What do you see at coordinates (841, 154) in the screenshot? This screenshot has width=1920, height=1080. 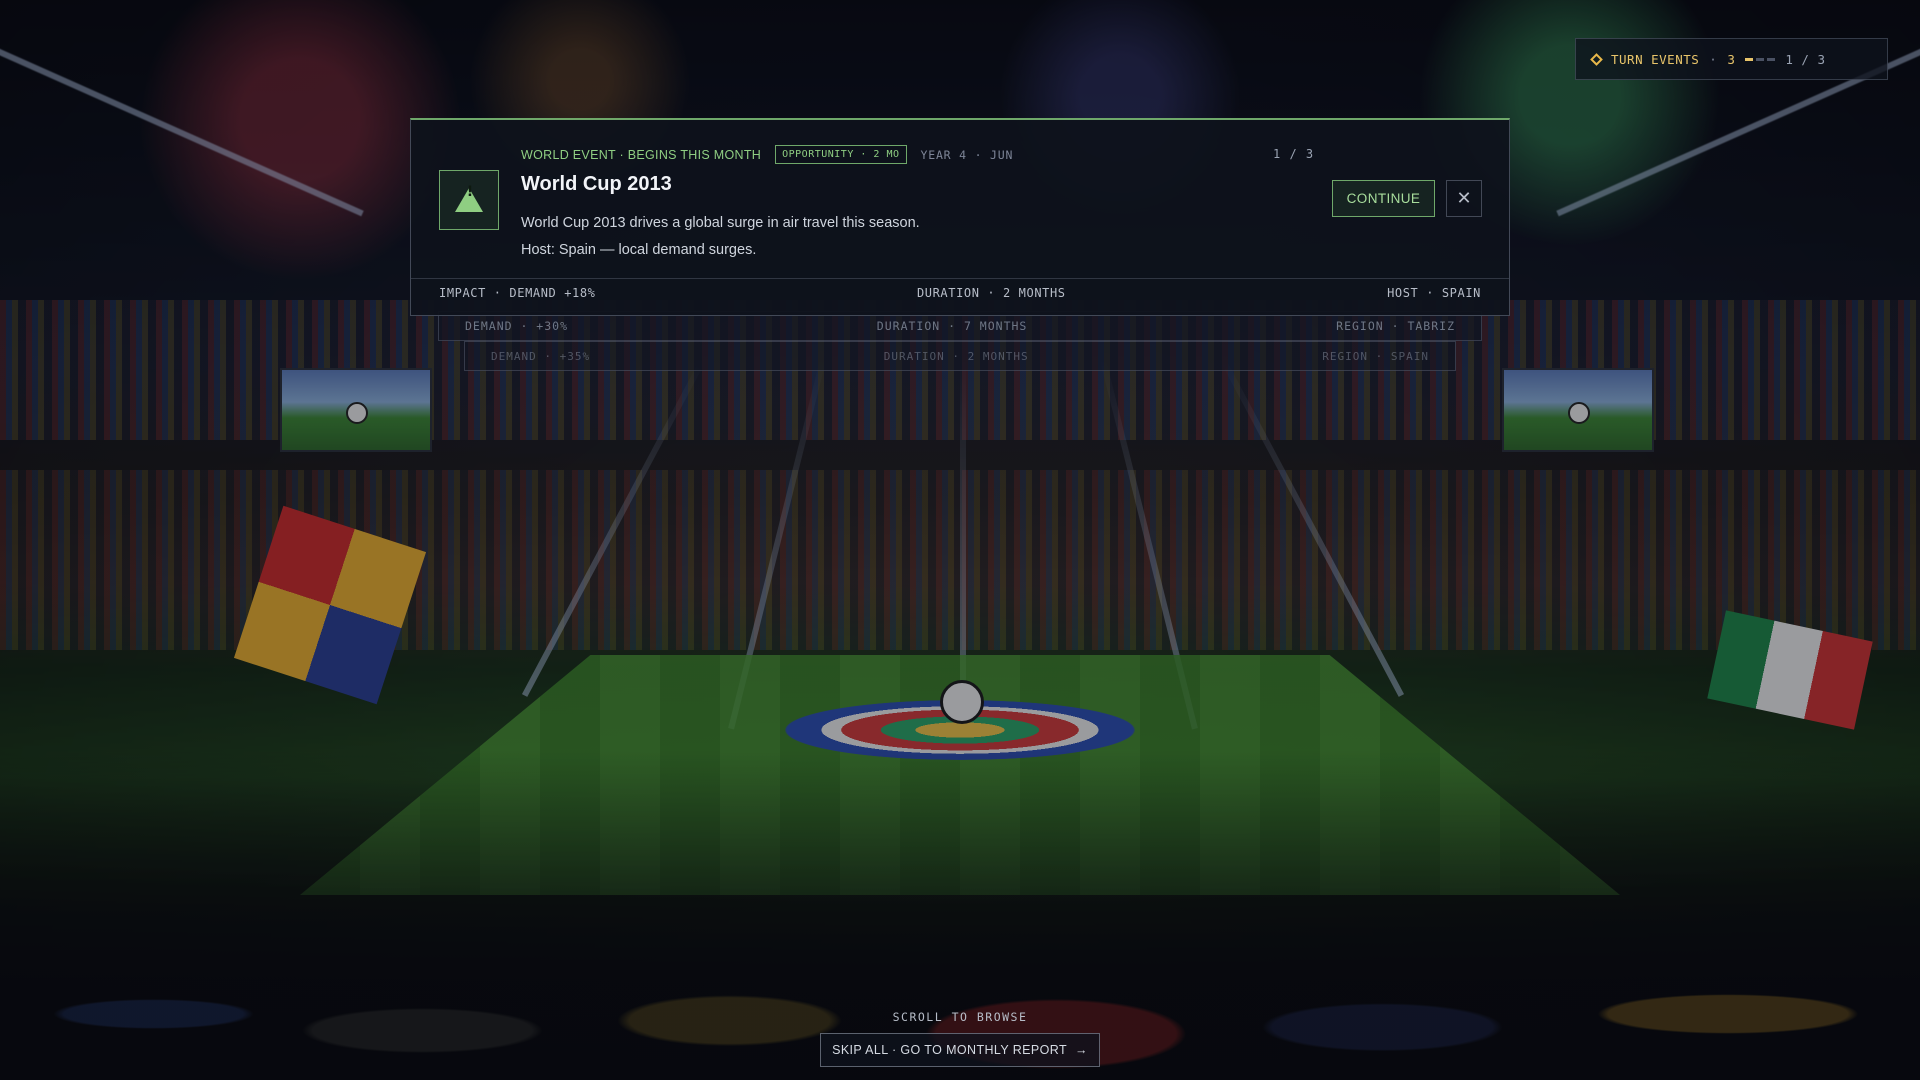 I see `event-type-badge: OPPORTUNITY · 2 MO` at bounding box center [841, 154].